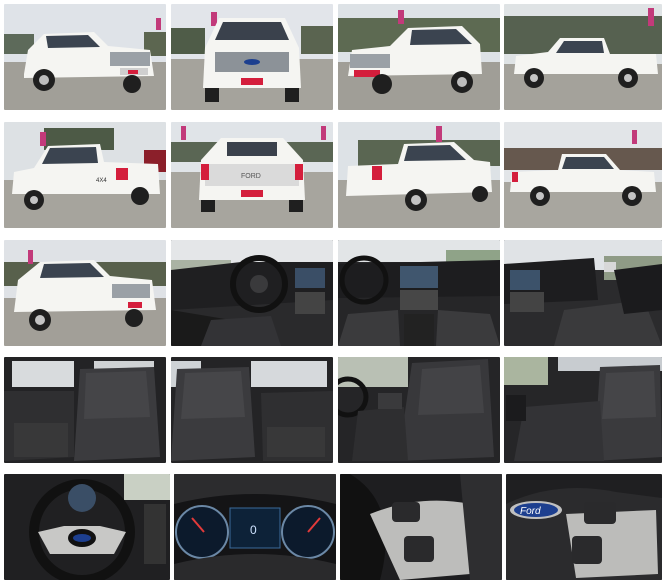 The image size is (662, 582). Describe the element at coordinates (252, 57) in the screenshot. I see `photo-thumb-front` at that location.